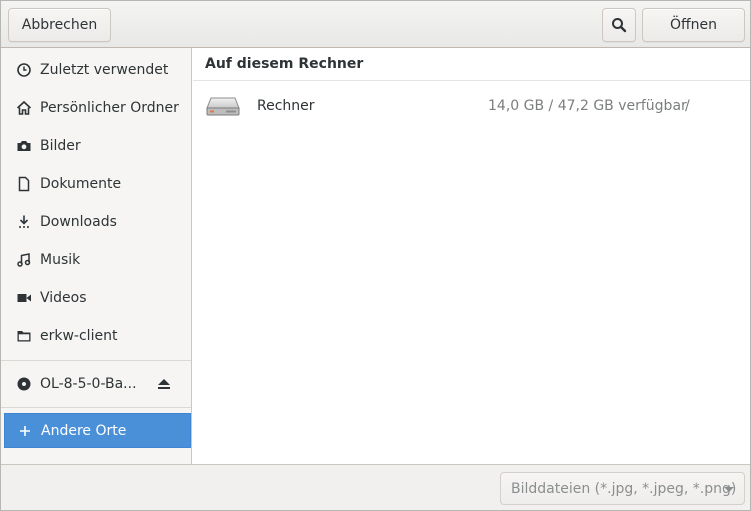 The height and width of the screenshot is (511, 751). I want to click on sidebar-item-home: Persönlicher Ordner, so click(96, 108).